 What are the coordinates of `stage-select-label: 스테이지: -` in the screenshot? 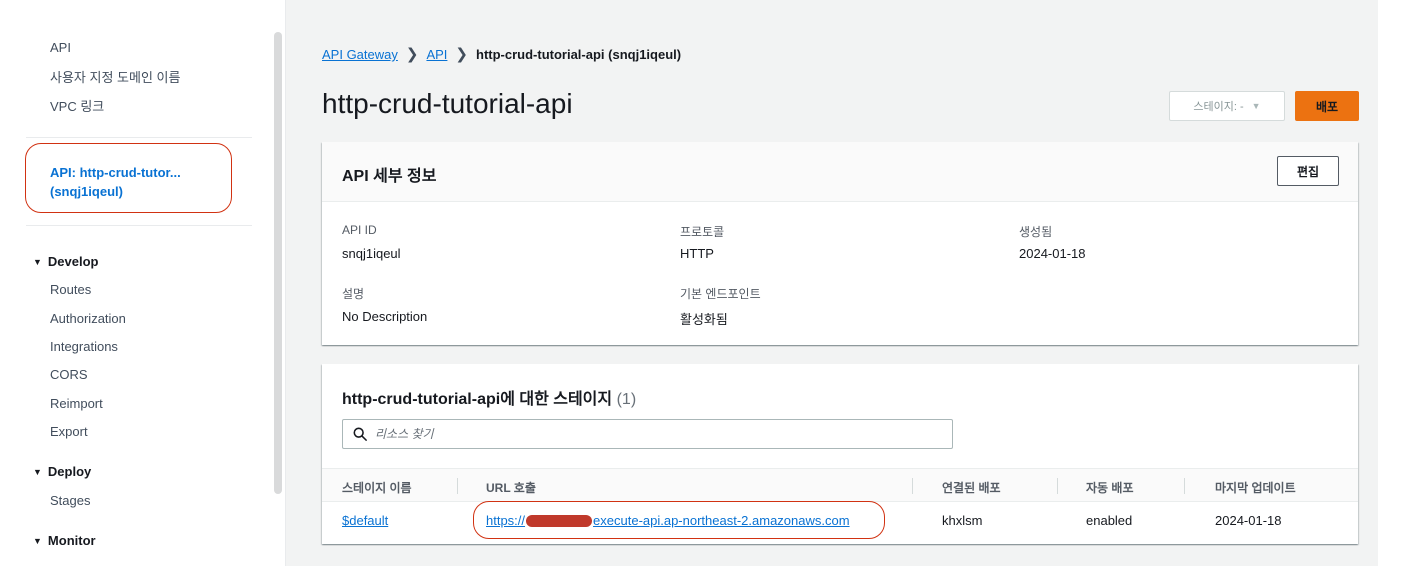 It's located at (1218, 107).